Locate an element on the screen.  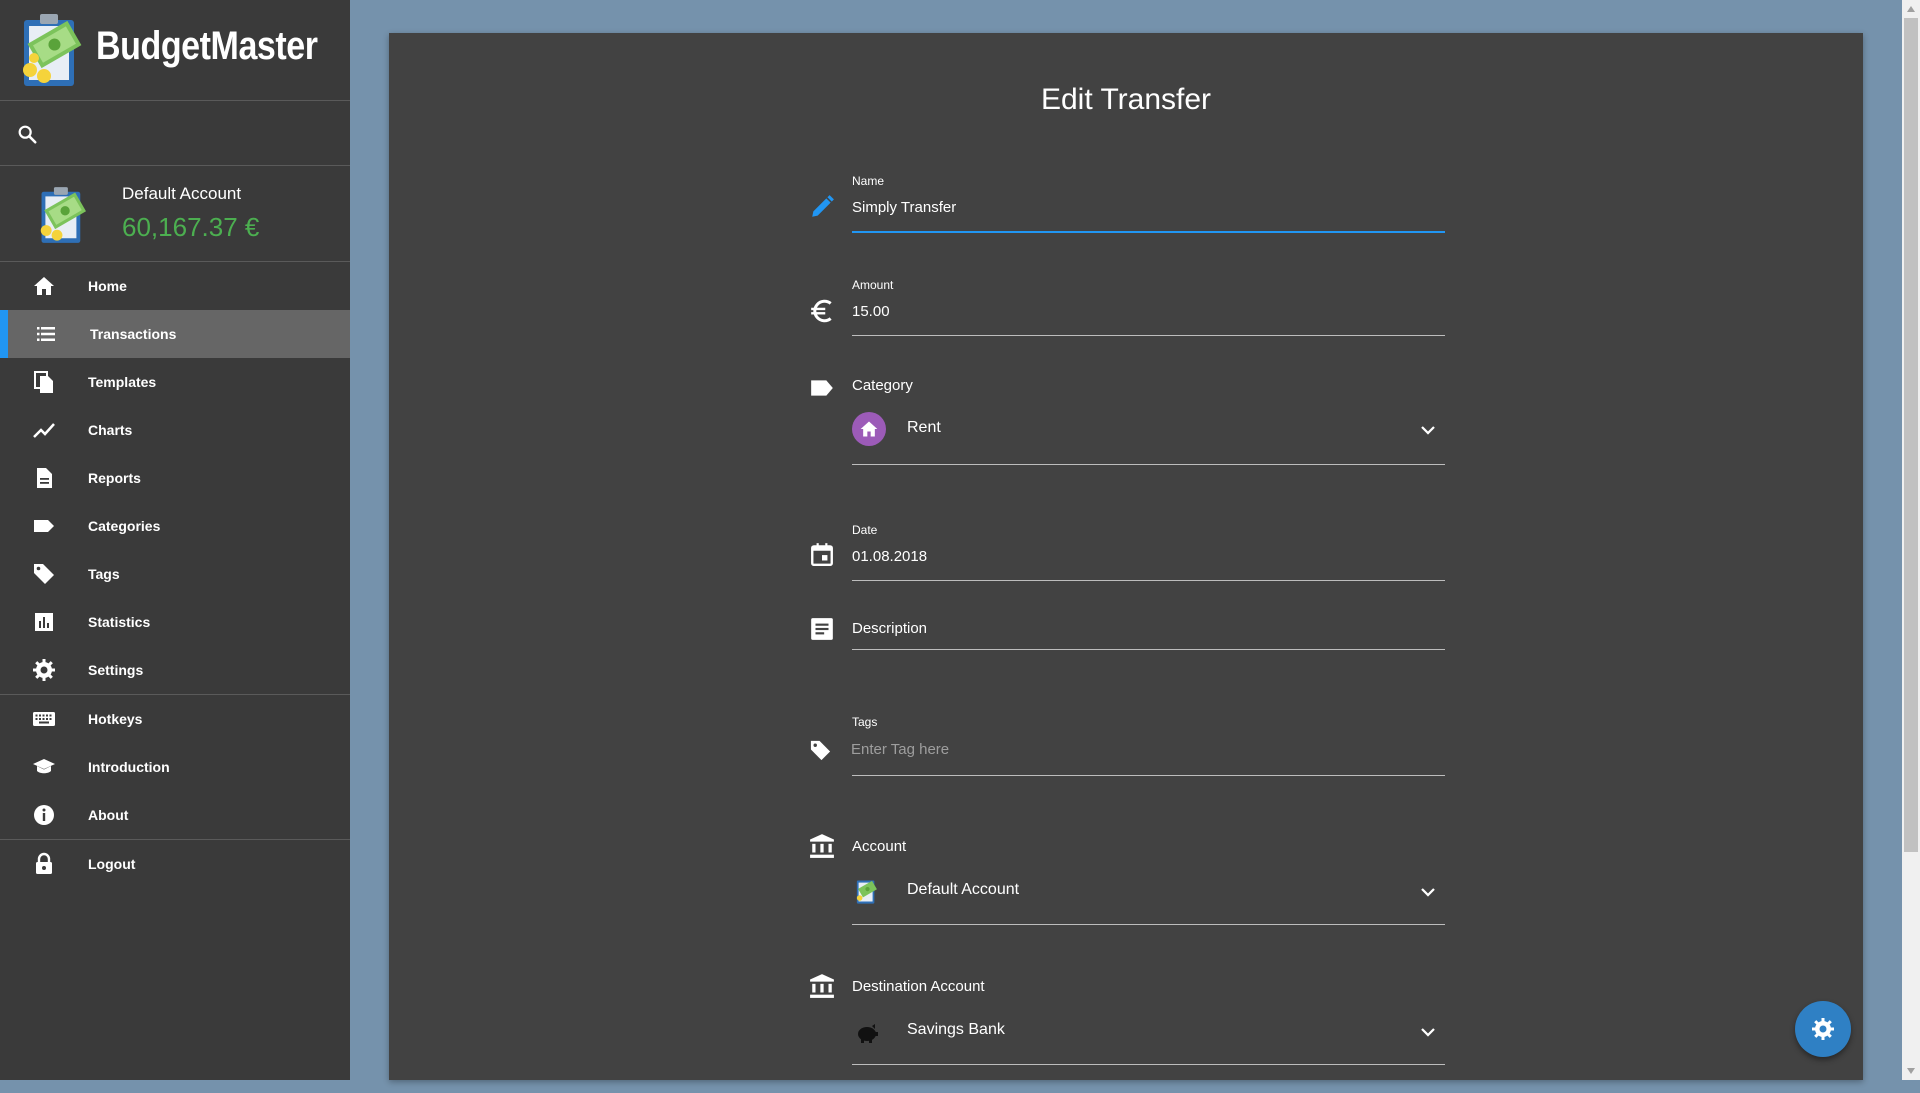
amount-field: Amount is located at coordinates (1127, 293).